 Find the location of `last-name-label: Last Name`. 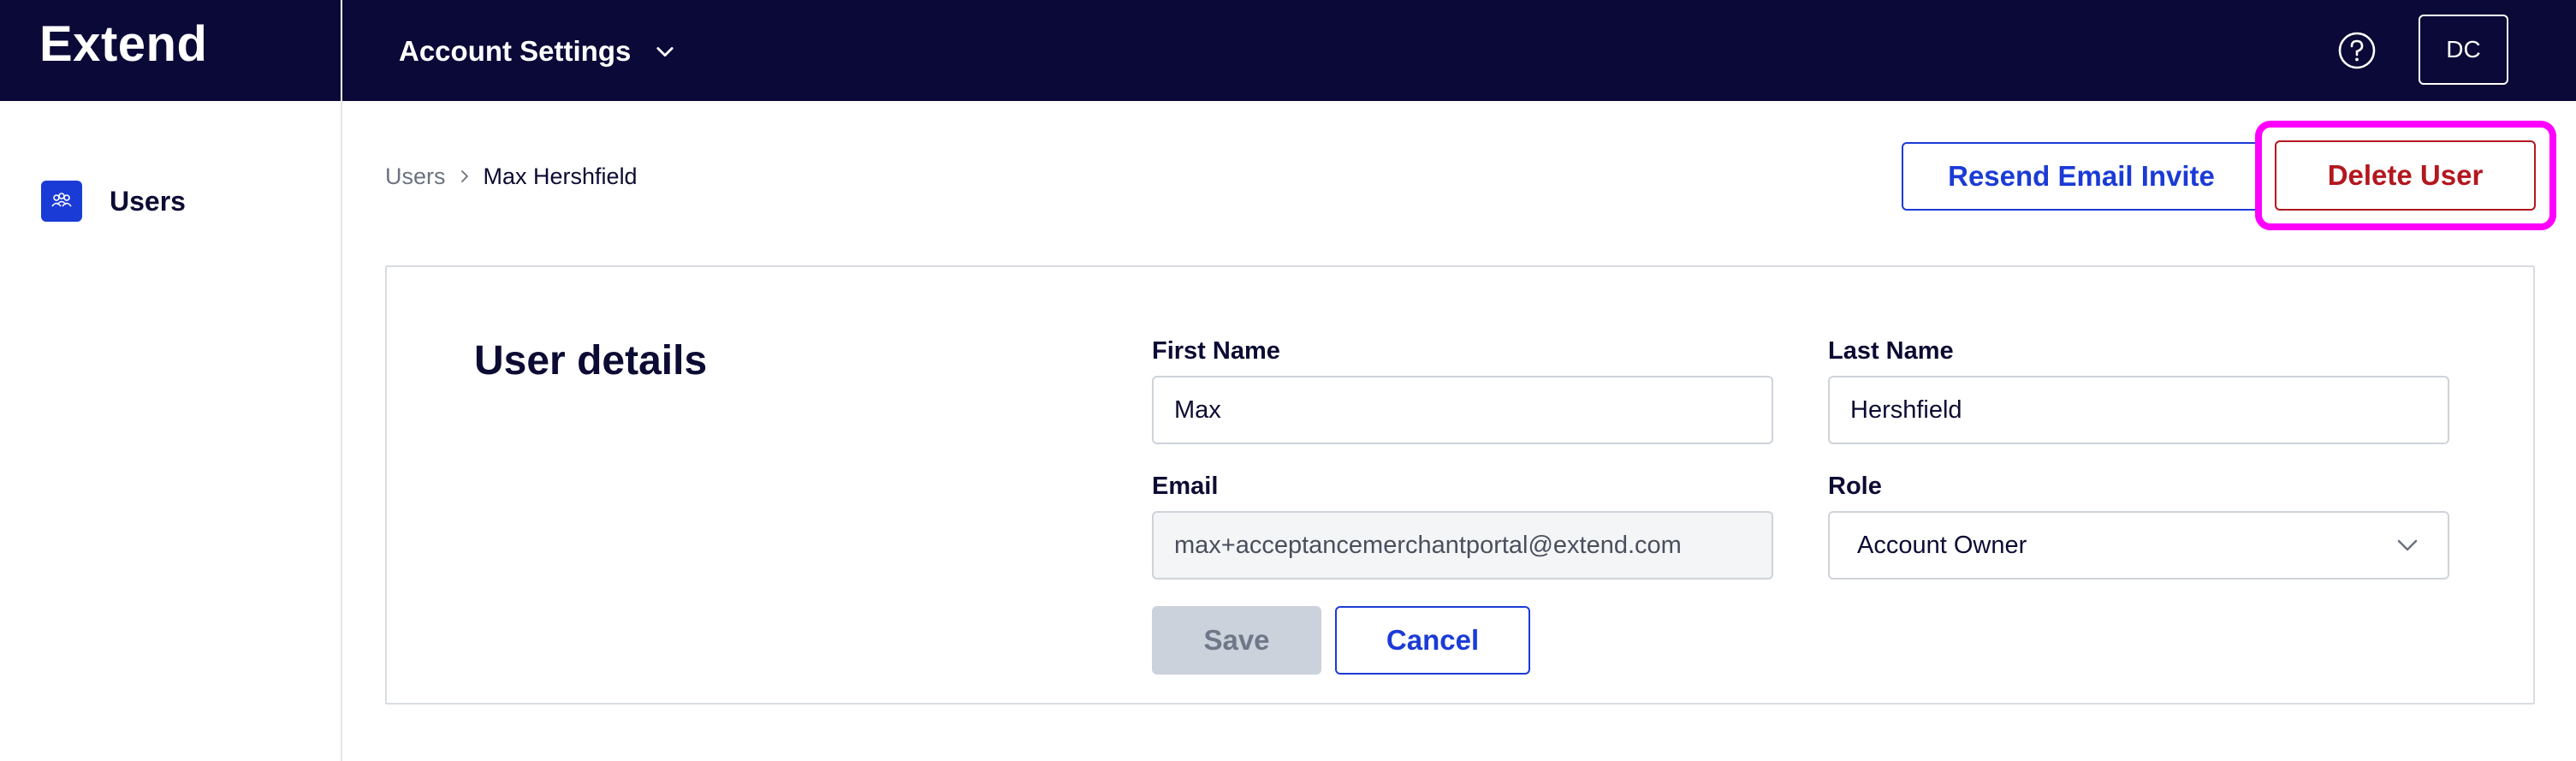

last-name-label: Last Name is located at coordinates (1891, 351).